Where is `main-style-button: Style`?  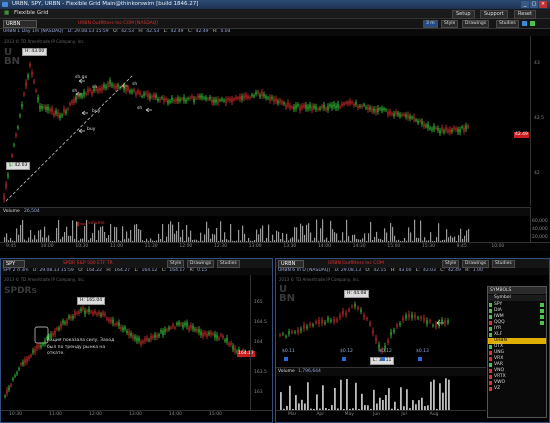 main-style-button: Style is located at coordinates (450, 24).